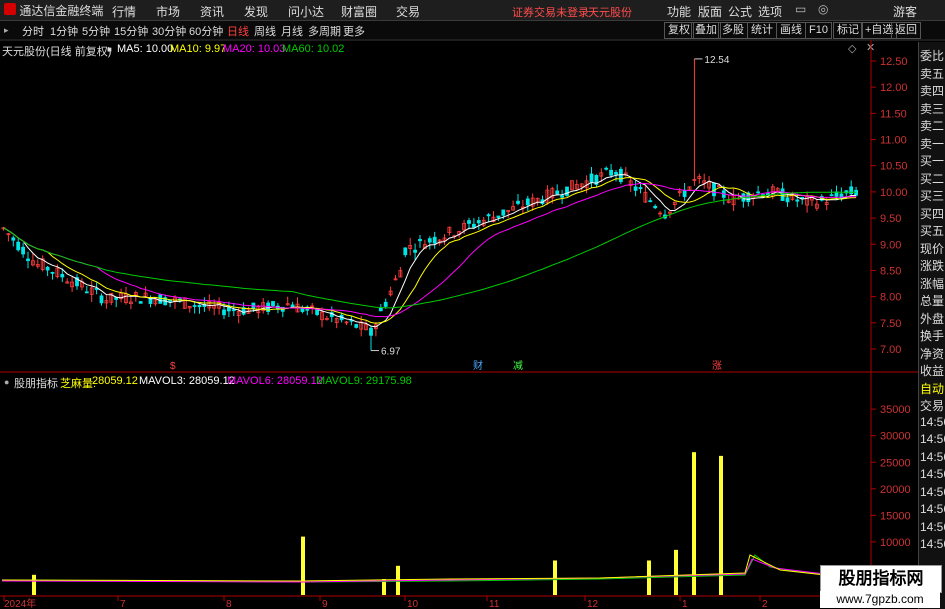  Describe the element at coordinates (893, 141) in the screenshot. I see `price-tick-label: 11.00` at that location.